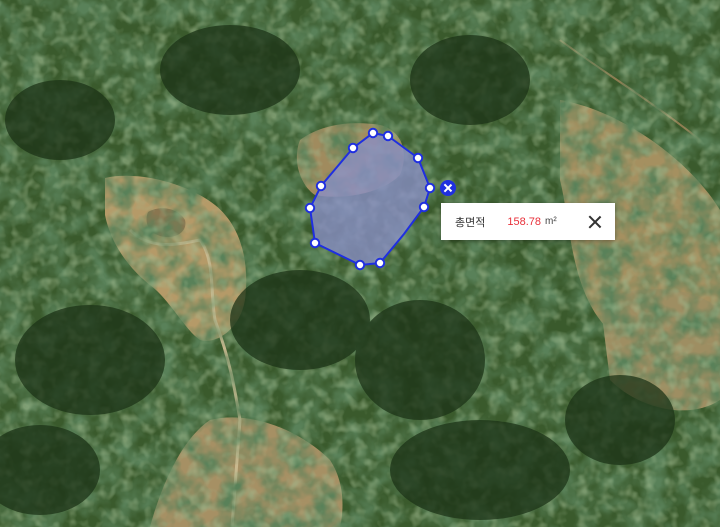 This screenshot has width=720, height=527. I want to click on total-area-label: 총면적, so click(470, 222).